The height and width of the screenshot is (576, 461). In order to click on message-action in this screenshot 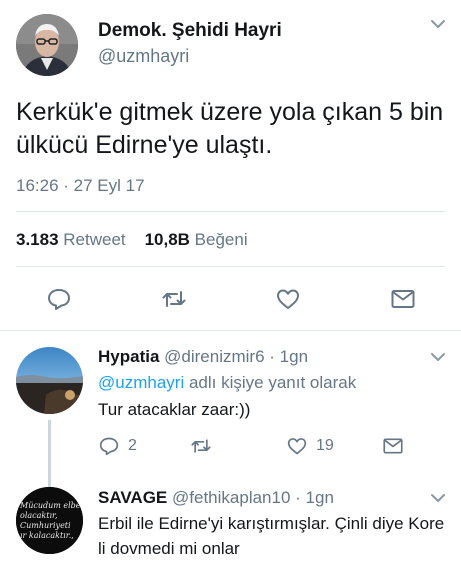, I will do `click(393, 446)`.